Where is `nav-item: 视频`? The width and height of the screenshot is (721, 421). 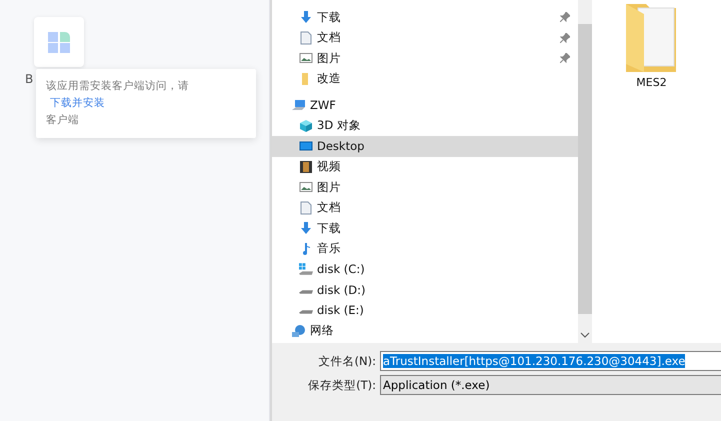
nav-item: 视频 is located at coordinates (425, 166).